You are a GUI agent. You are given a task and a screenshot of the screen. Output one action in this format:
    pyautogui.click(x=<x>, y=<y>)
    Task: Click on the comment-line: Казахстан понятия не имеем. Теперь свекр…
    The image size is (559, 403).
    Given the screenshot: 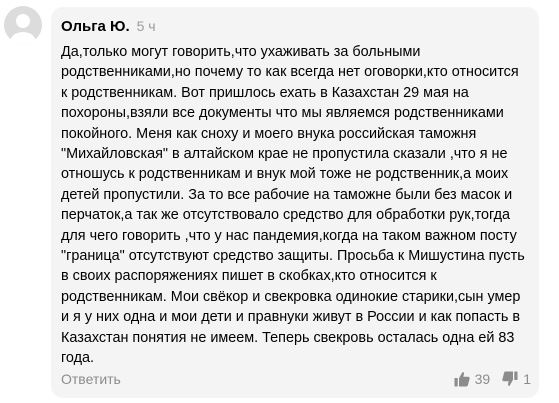 What is the action you would take?
    pyautogui.click(x=288, y=337)
    